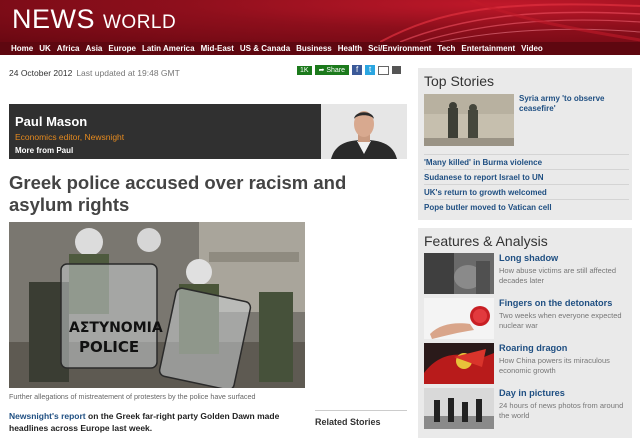  Describe the element at coordinates (384, 70) in the screenshot. I see `email-icon` at that location.